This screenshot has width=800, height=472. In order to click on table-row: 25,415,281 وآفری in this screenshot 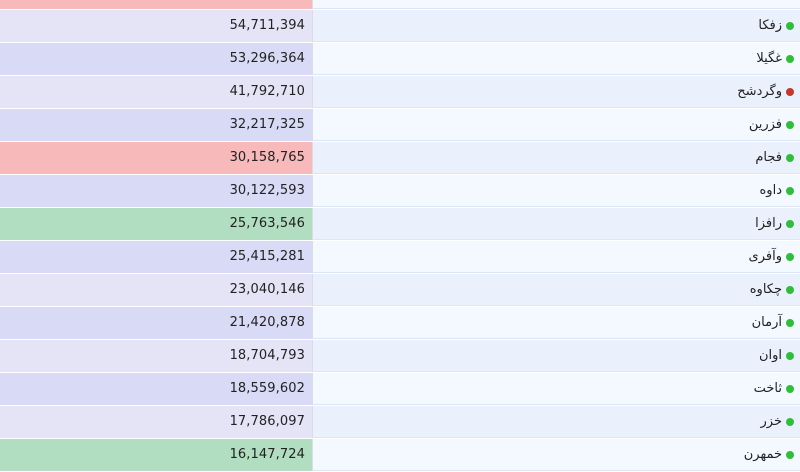, I will do `click(400, 257)`.